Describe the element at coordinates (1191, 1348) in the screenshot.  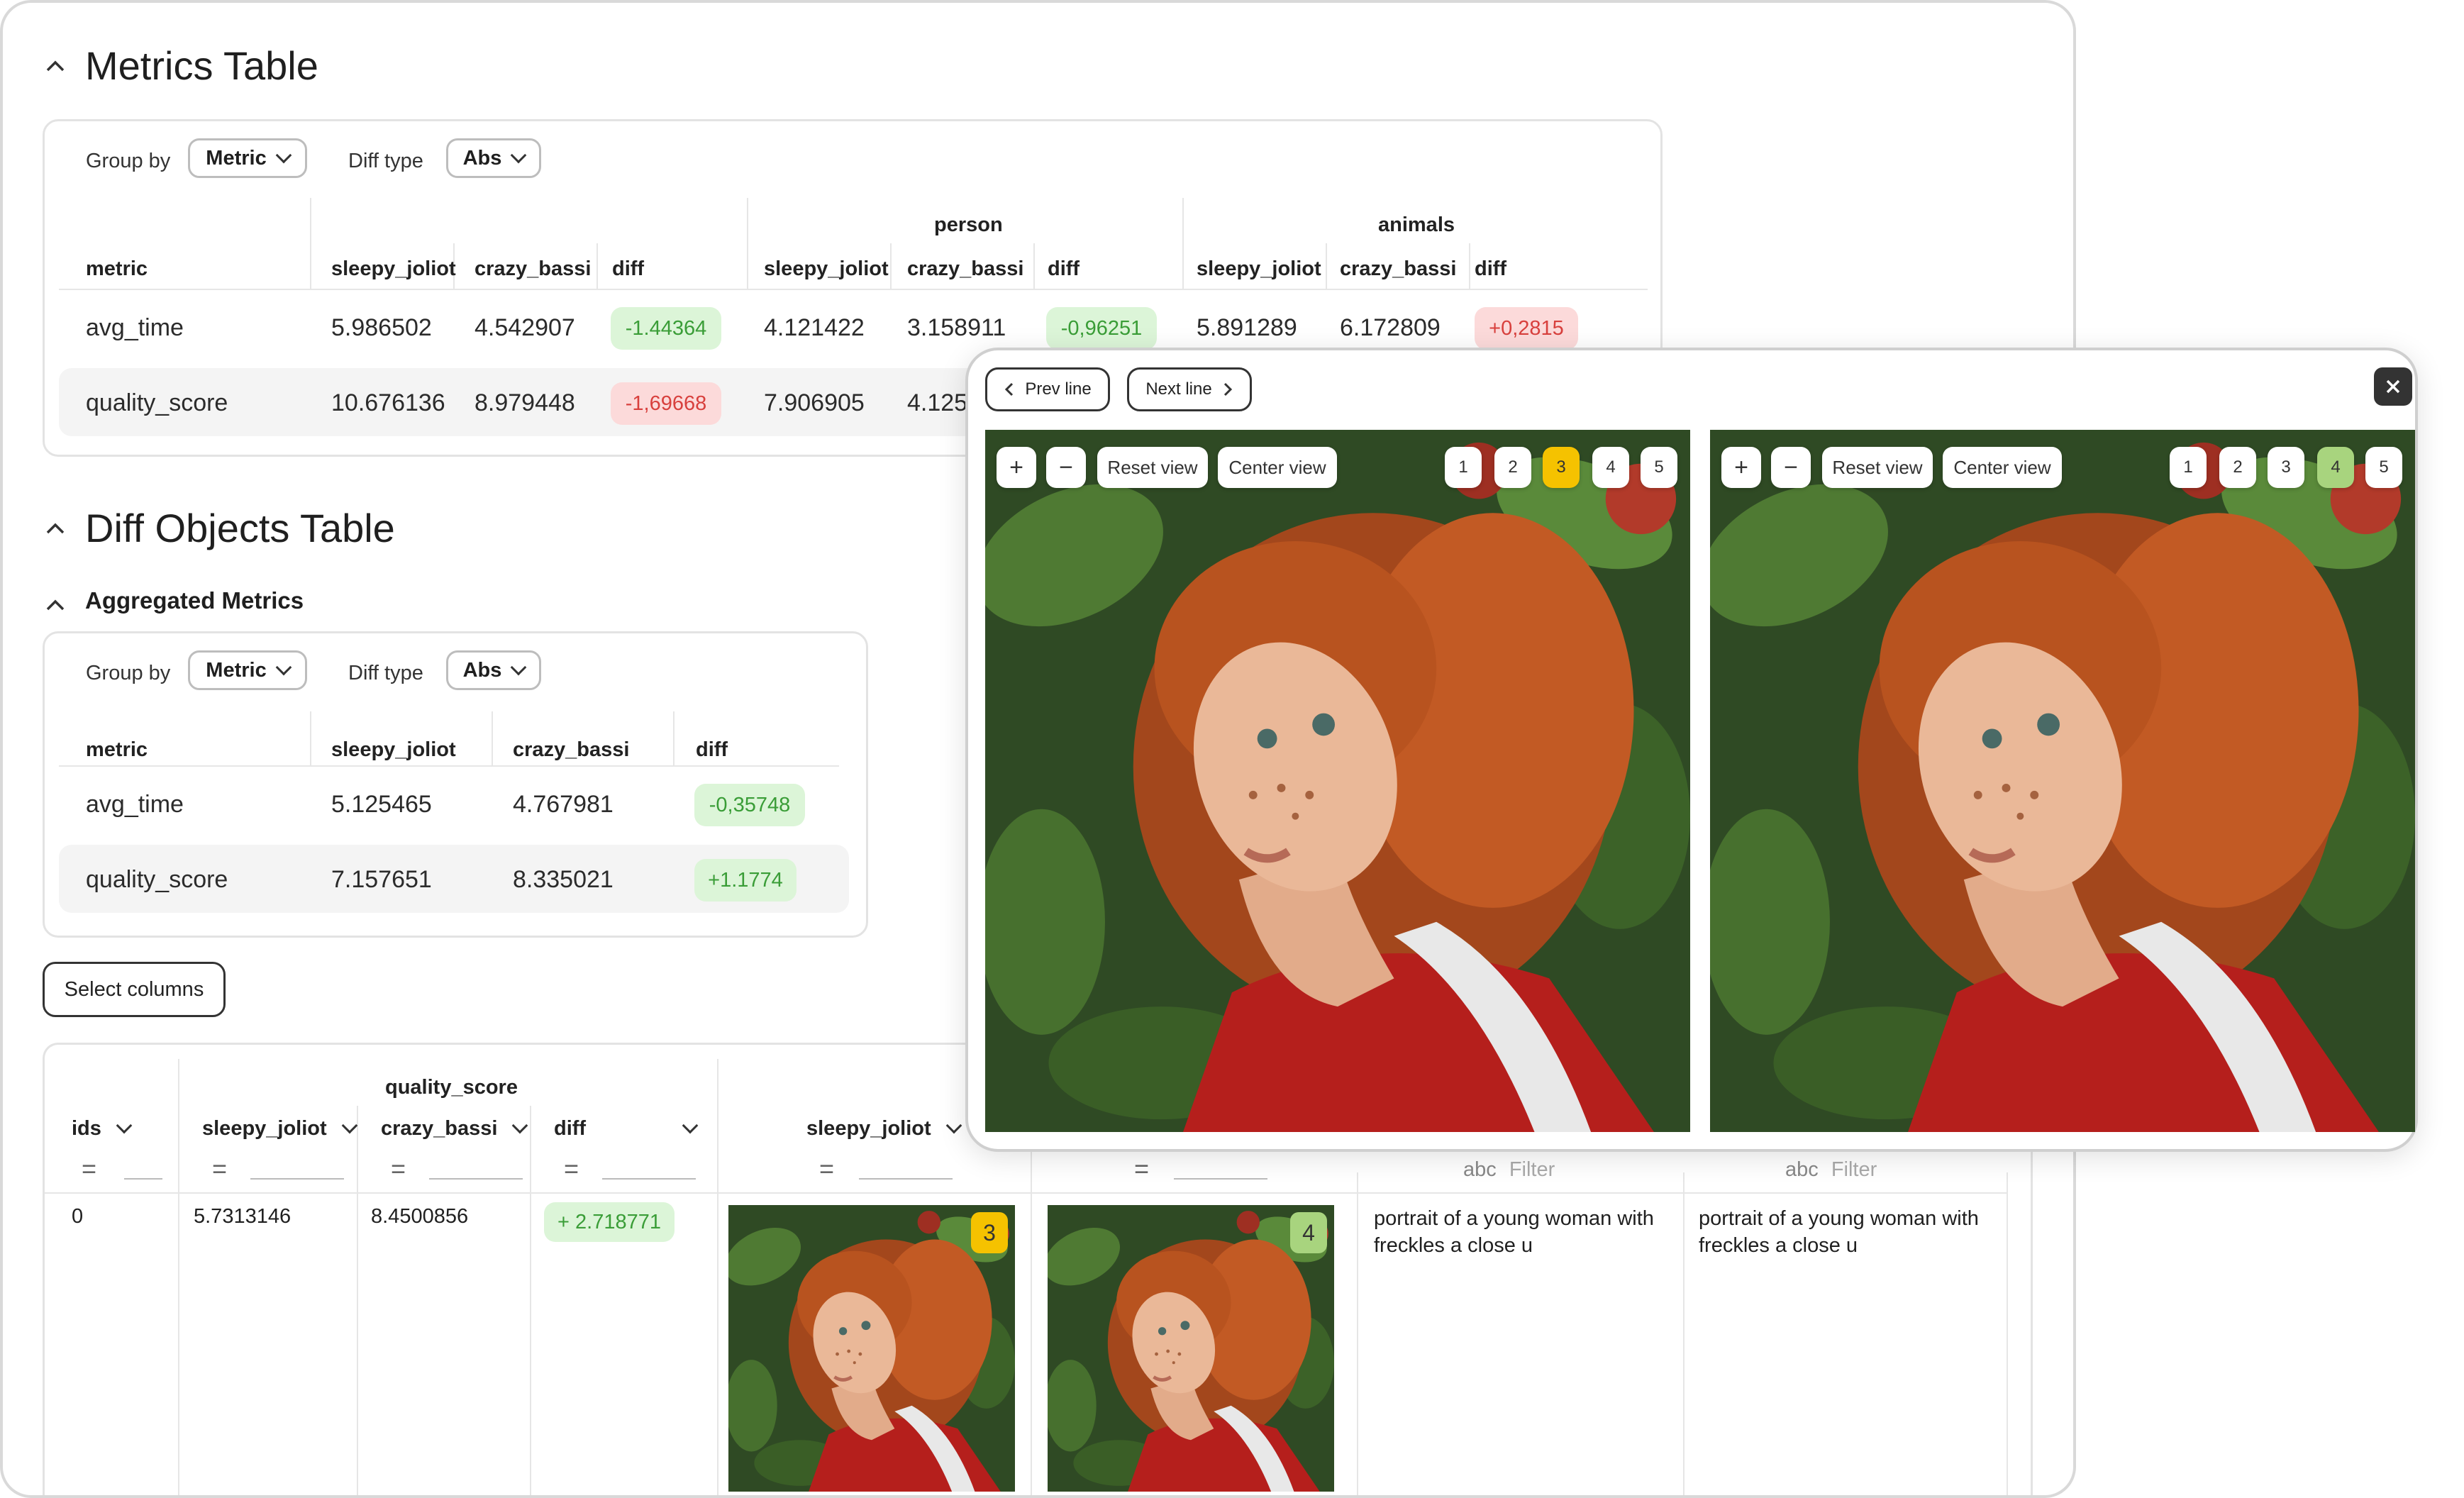
I see `thumbnail-image-b: 4` at that location.